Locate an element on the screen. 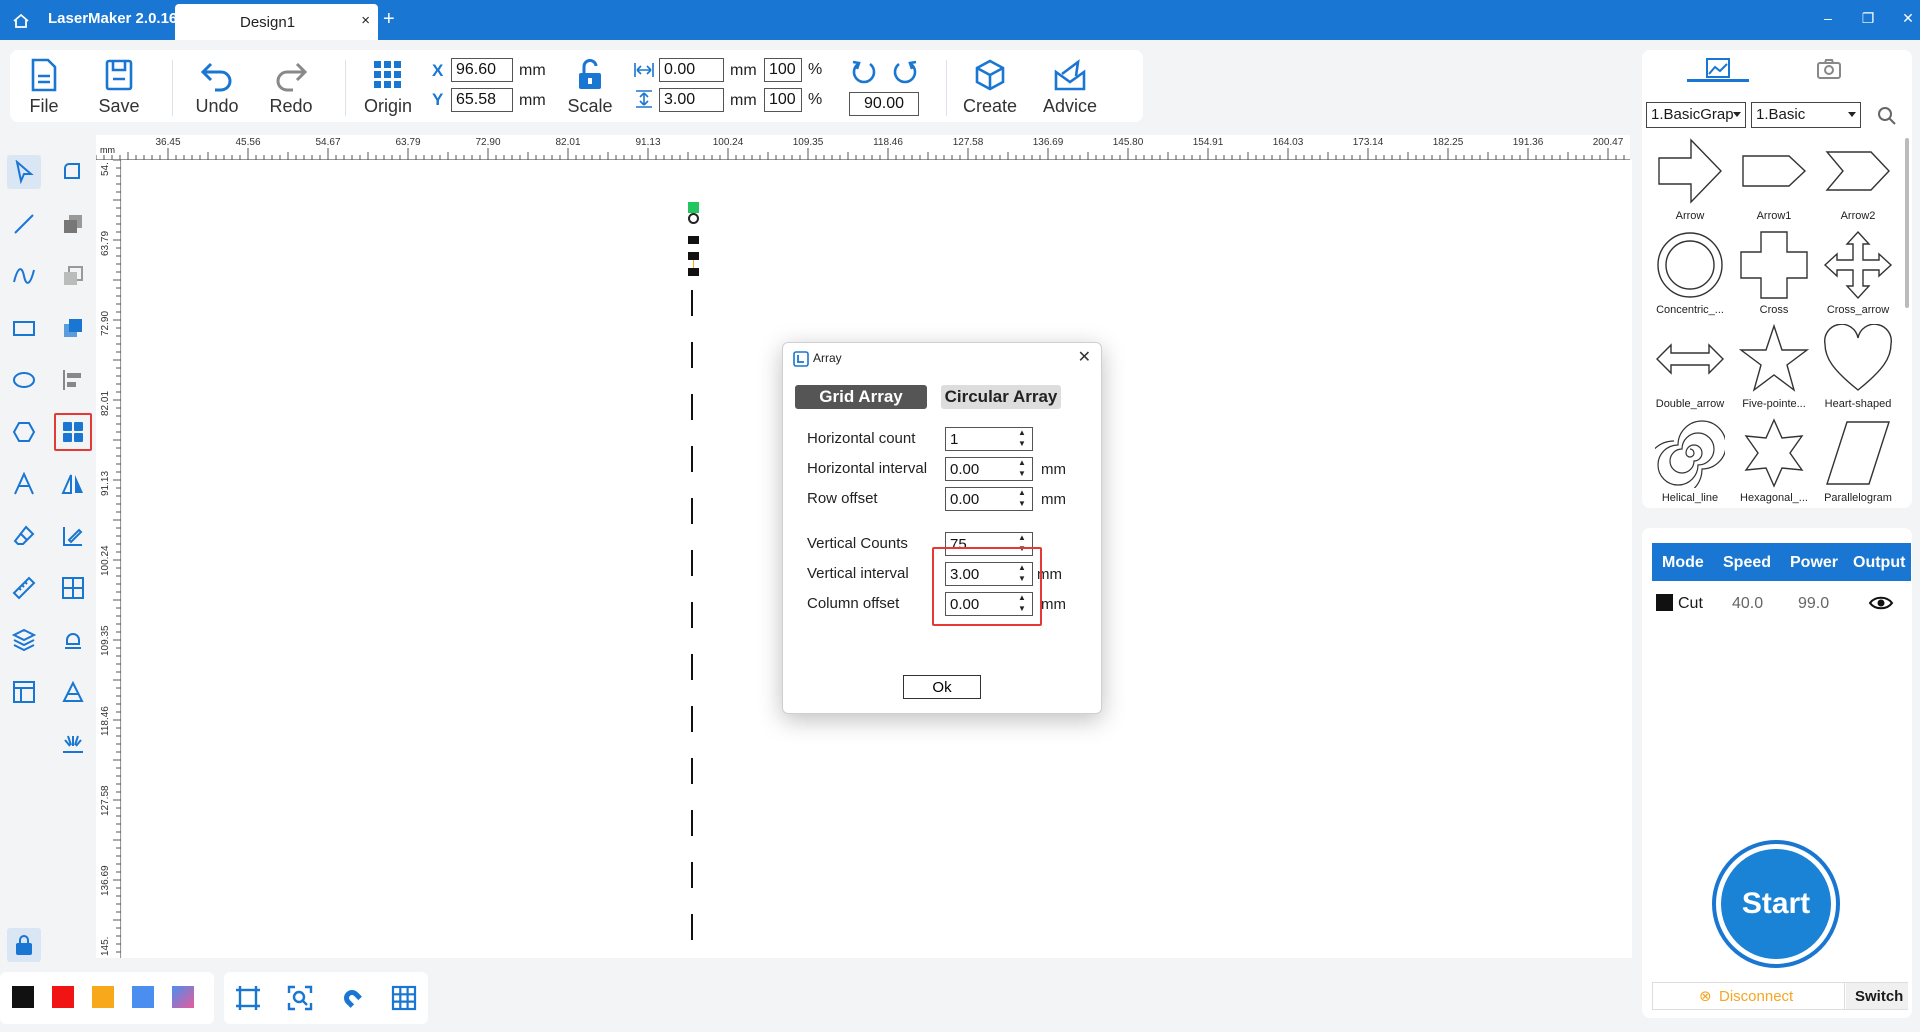 Image resolution: width=1920 pixels, height=1032 pixels. tab-design1: Design1 × is located at coordinates (276, 22).